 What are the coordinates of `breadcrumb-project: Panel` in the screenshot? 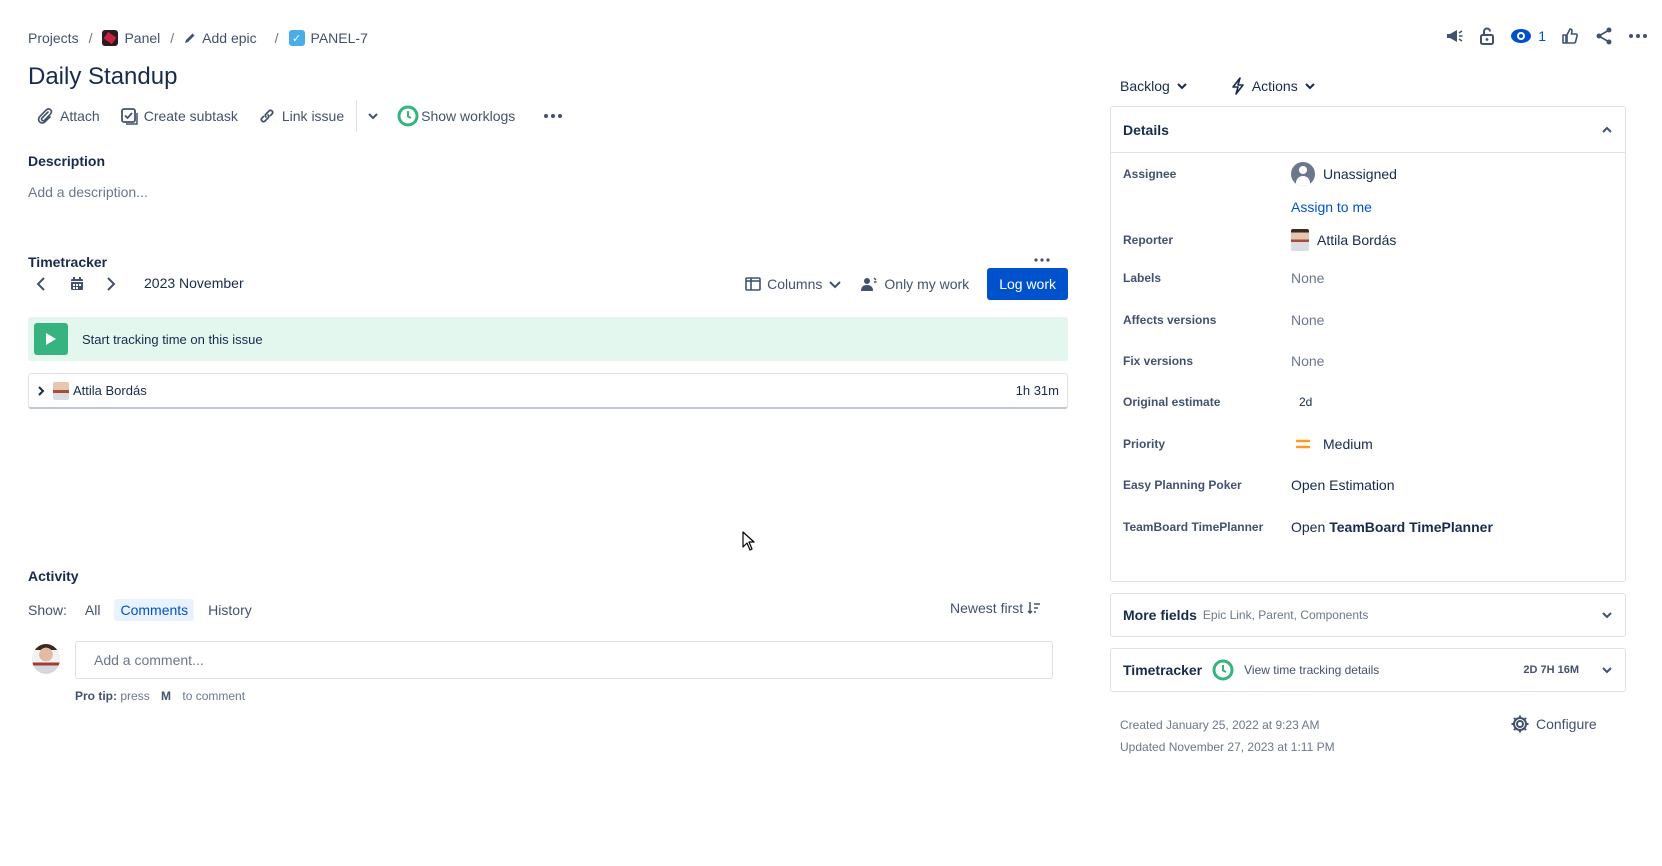 It's located at (131, 38).